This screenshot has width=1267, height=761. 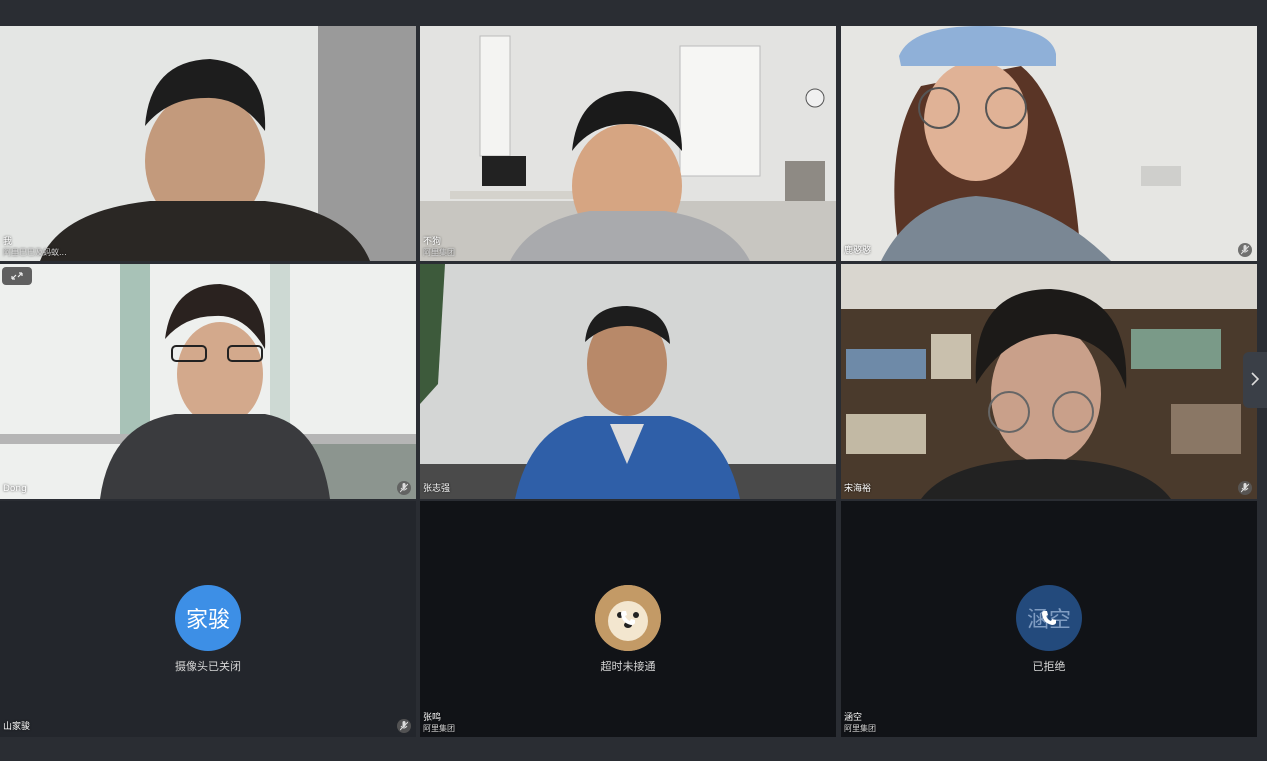 I want to click on video-tile-bugou: 不狗 阿里集团, so click(x=628, y=143).